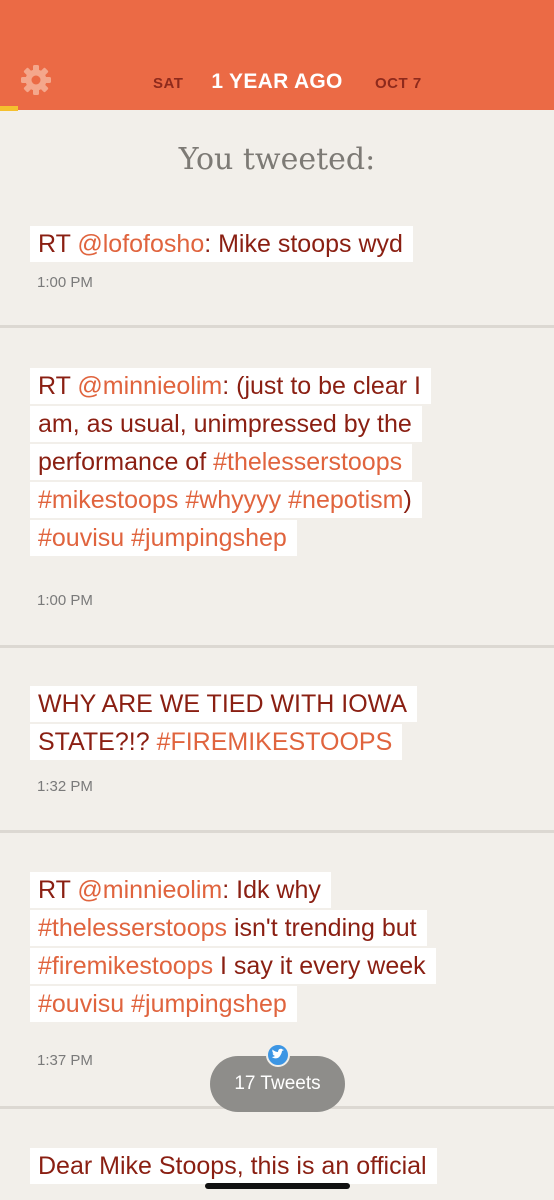 The height and width of the screenshot is (1200, 554). I want to click on tweet-text-segment: performance of, so click(126, 462).